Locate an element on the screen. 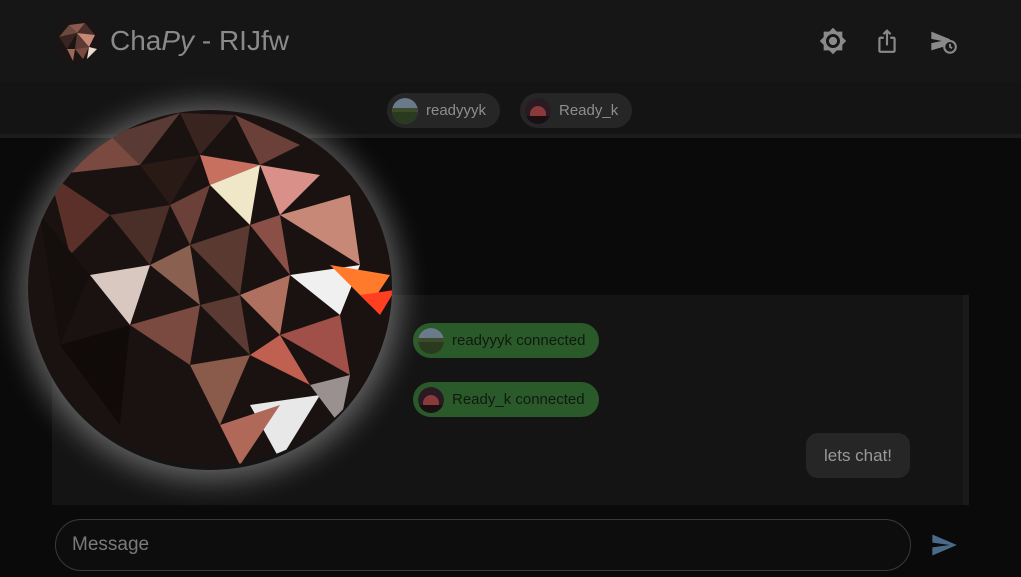 The height and width of the screenshot is (577, 1021). event-text: Ready_k connected is located at coordinates (518, 399).